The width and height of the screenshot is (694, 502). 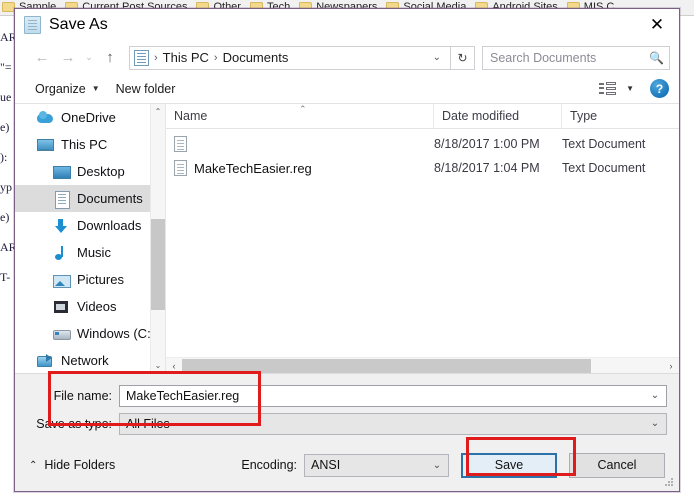 What do you see at coordinates (303, 109) in the screenshot?
I see `sort-ascending-icon: ⌃` at bounding box center [303, 109].